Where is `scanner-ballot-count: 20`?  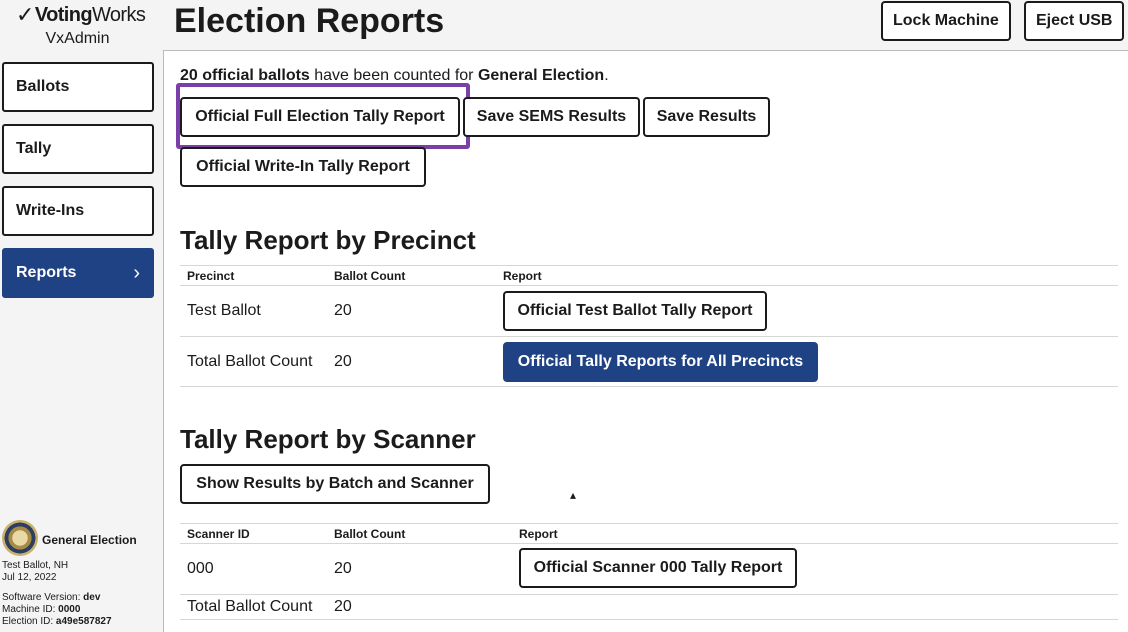
scanner-ballot-count: 20 is located at coordinates (343, 568).